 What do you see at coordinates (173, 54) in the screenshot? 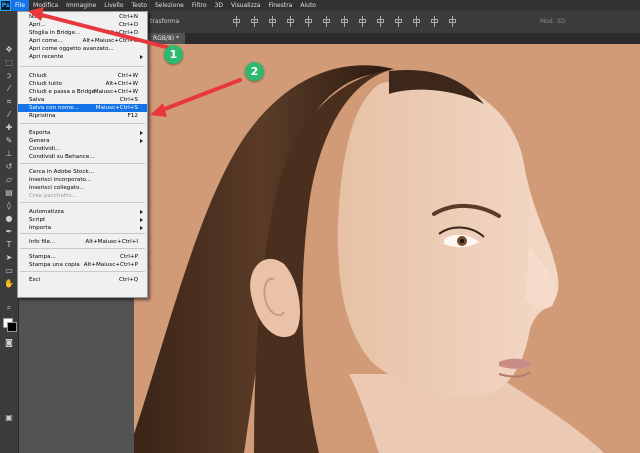
I see `step-1-badge: 1` at bounding box center [173, 54].